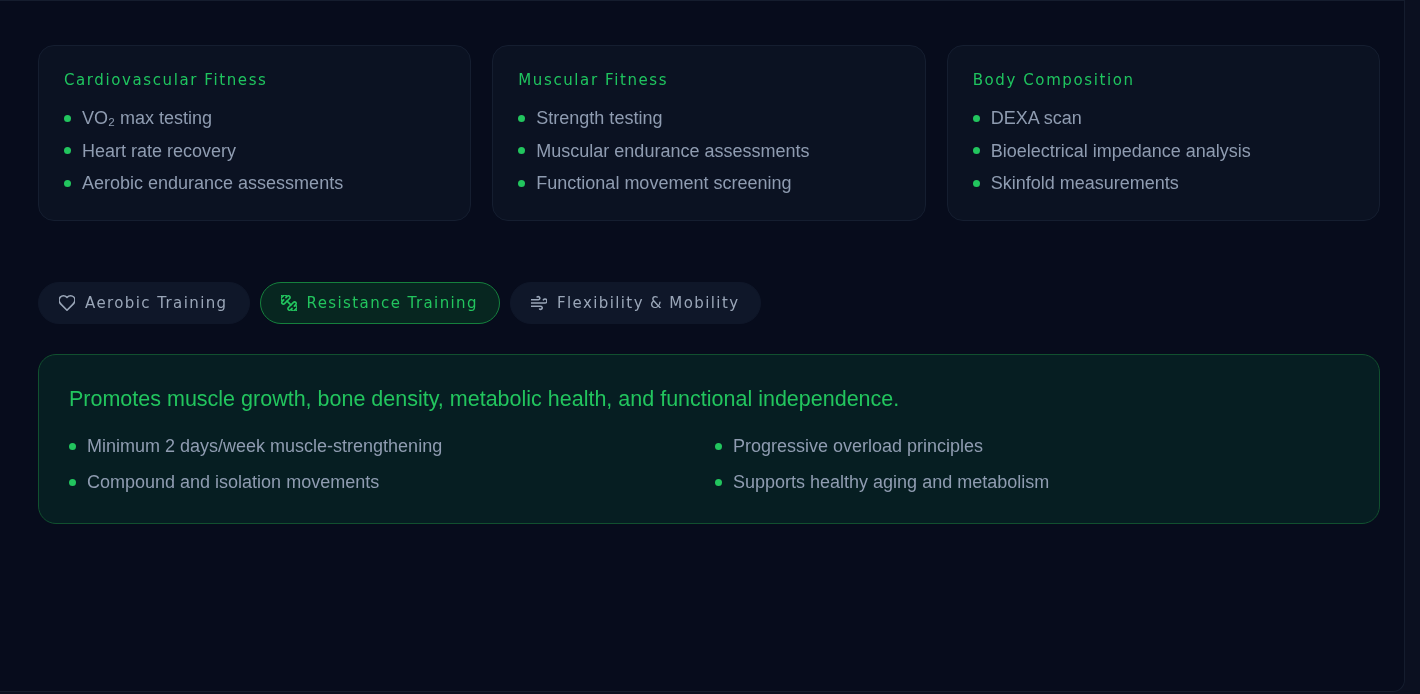  What do you see at coordinates (213, 183) in the screenshot?
I see `list-item-text: Aerobic endurance assessments` at bounding box center [213, 183].